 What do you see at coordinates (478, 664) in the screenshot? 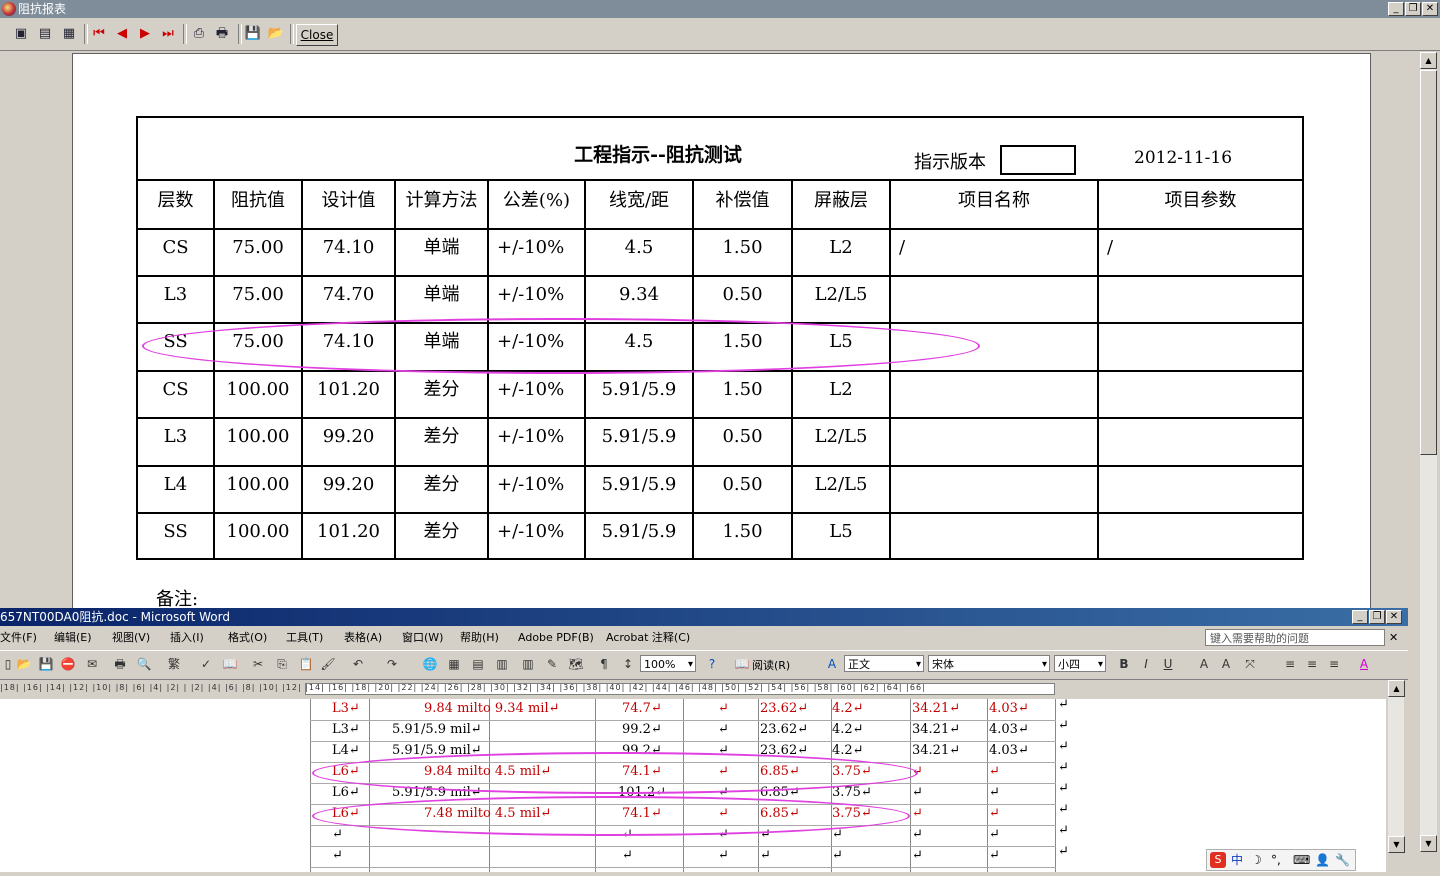
I see `insert-table-icon: ▤` at bounding box center [478, 664].